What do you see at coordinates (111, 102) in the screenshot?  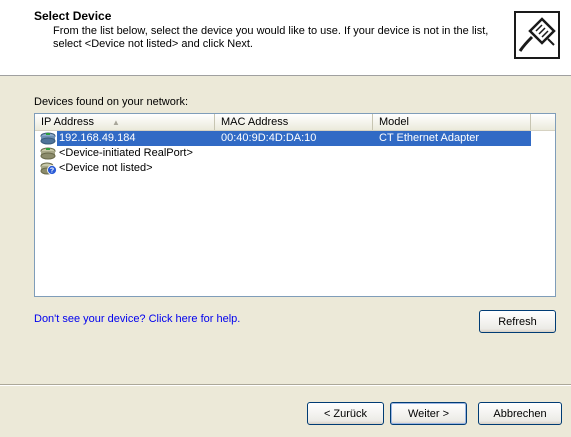 I see `devices-found-label: Devices found on your network:` at bounding box center [111, 102].